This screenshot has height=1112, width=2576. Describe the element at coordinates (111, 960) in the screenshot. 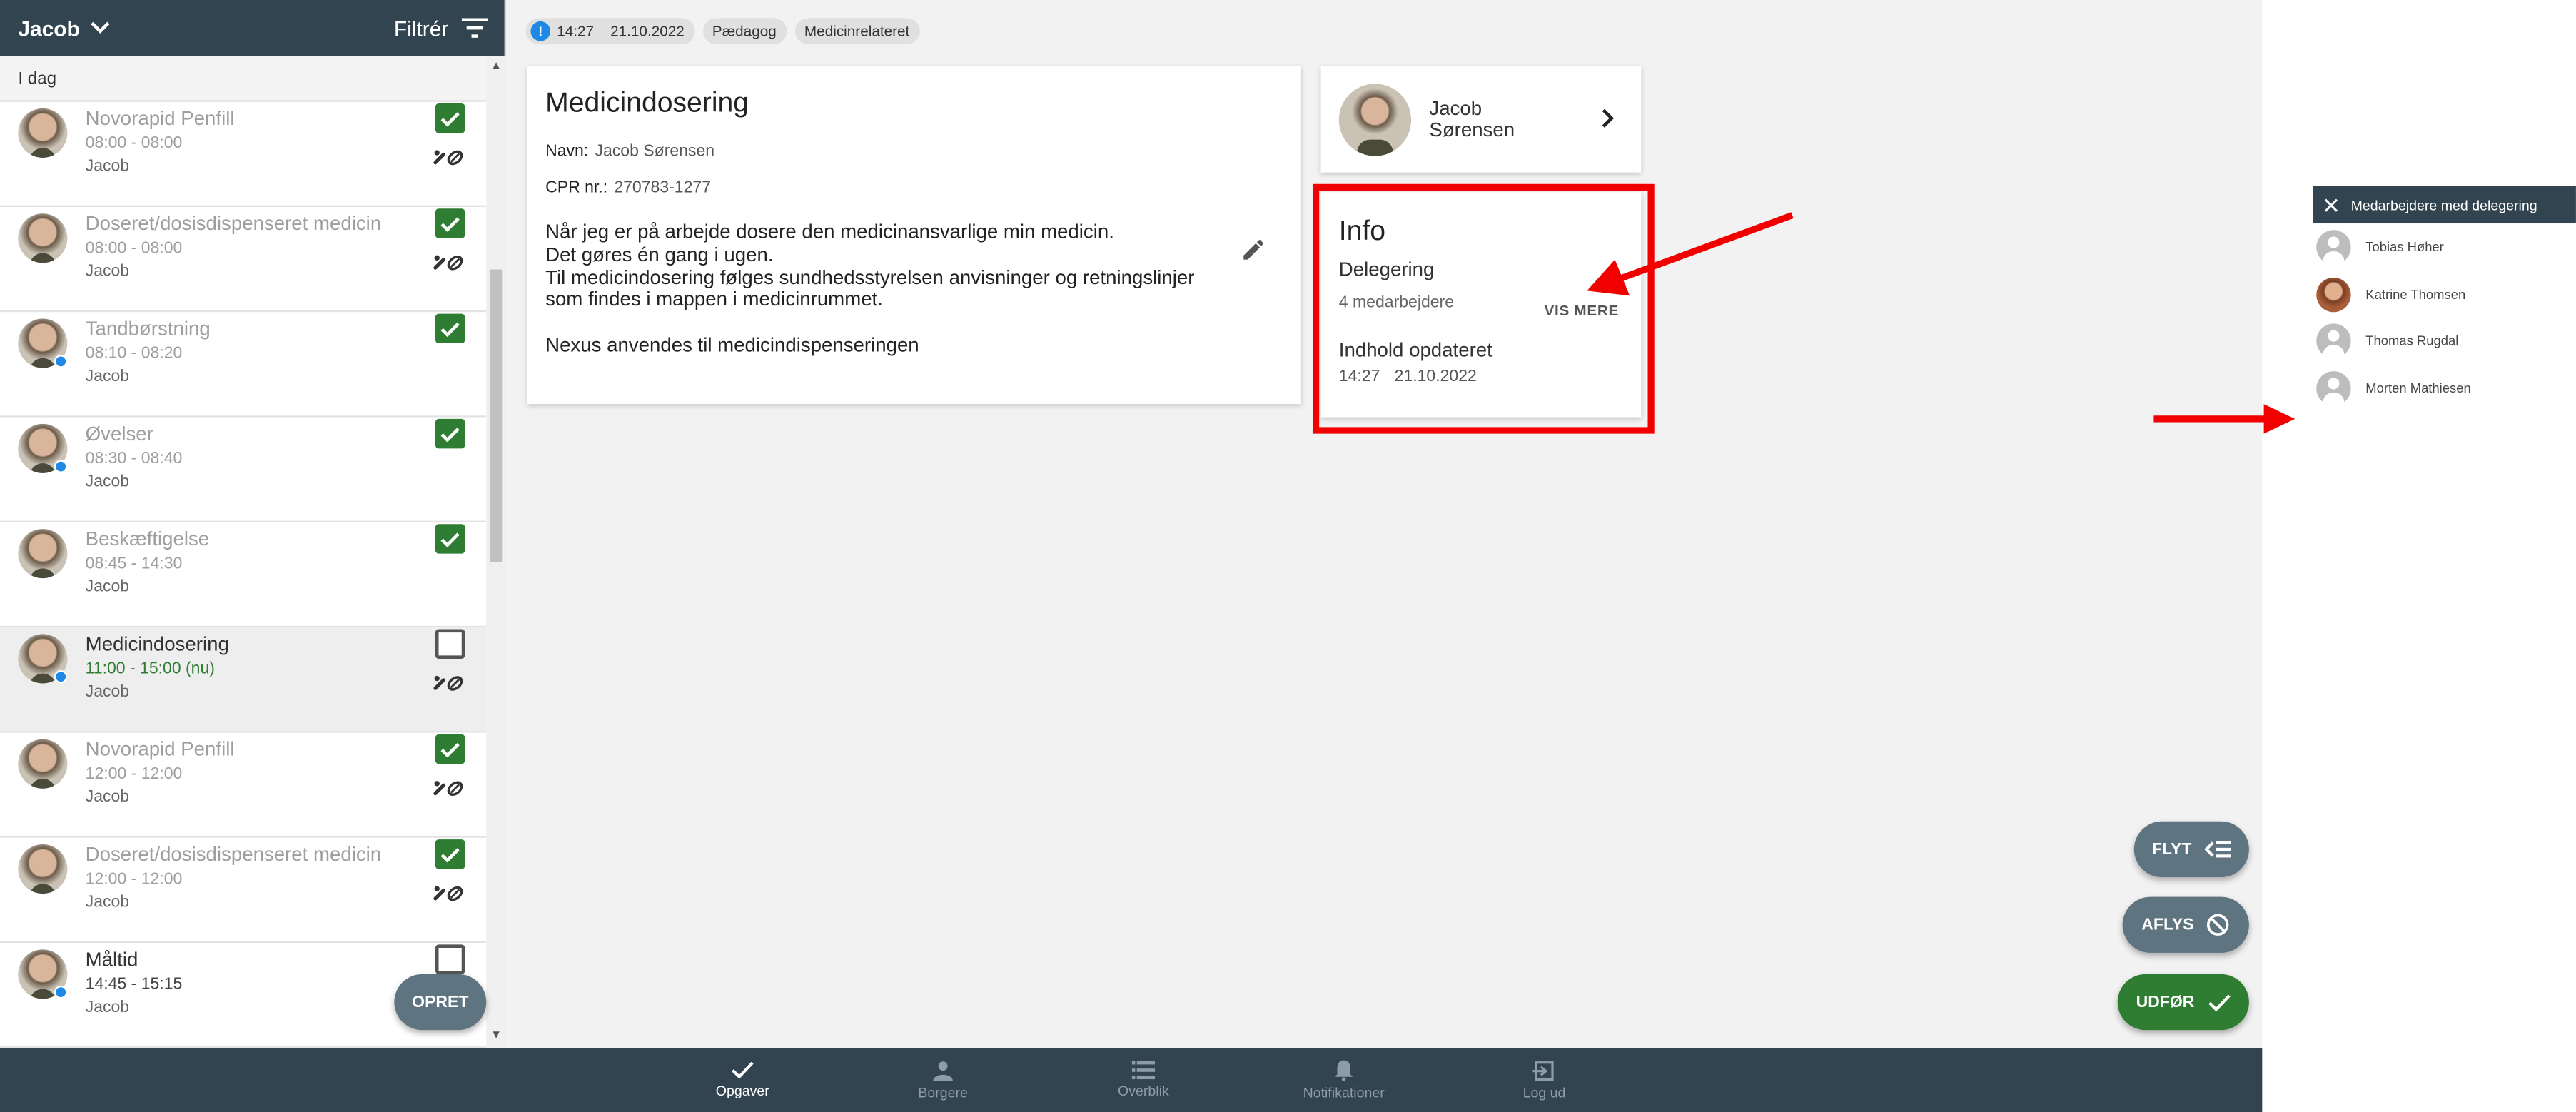

I see `task-item-title: Måltid` at that location.